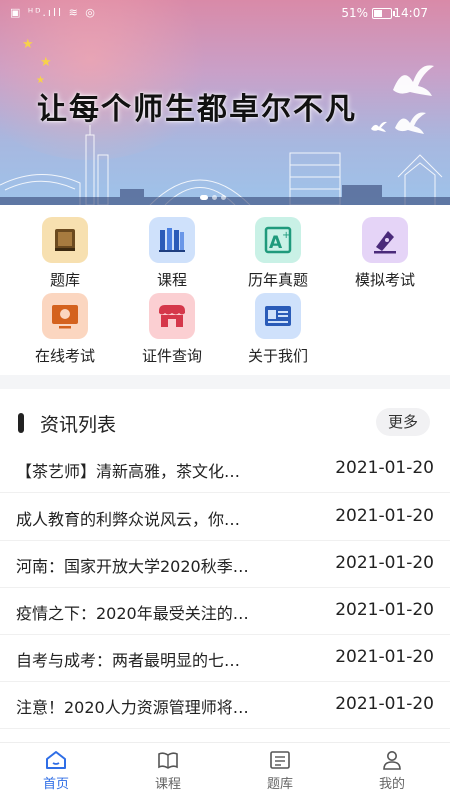 The height and width of the screenshot is (801, 450). What do you see at coordinates (56, 772) in the screenshot?
I see `tab-home: 首页` at bounding box center [56, 772].